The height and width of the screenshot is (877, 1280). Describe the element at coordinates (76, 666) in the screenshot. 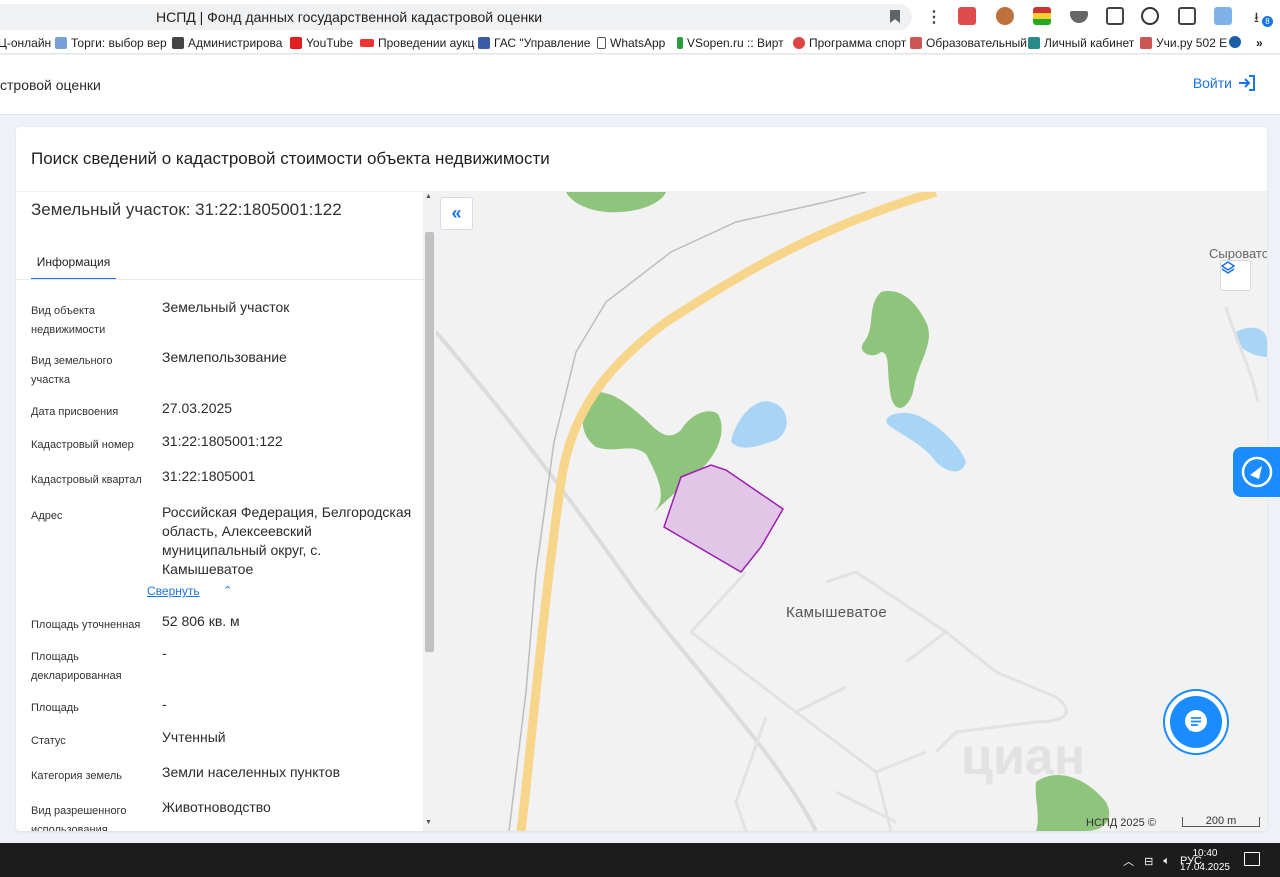

I see `field-label: Площадь декларированная` at that location.